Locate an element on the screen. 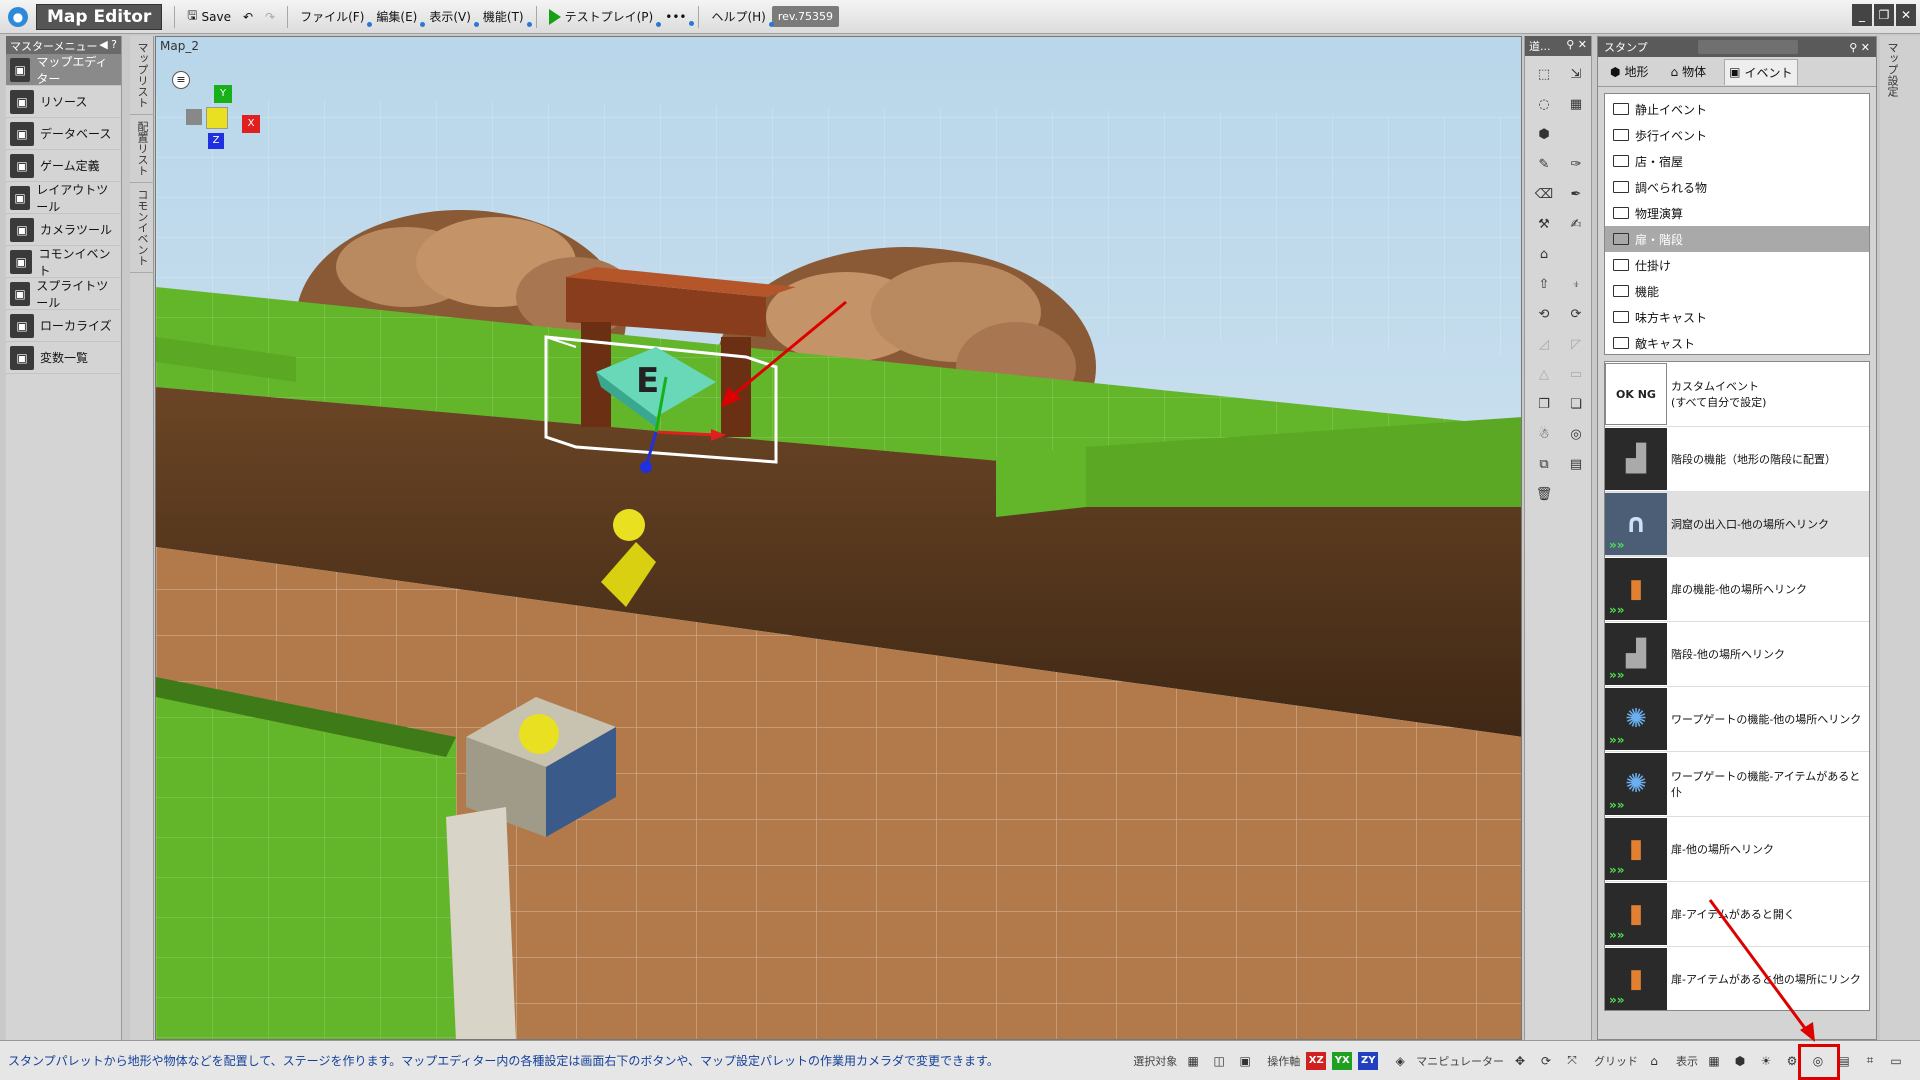 This screenshot has height=1080, width=1920. gizmo-z-icon: Z is located at coordinates (216, 141).